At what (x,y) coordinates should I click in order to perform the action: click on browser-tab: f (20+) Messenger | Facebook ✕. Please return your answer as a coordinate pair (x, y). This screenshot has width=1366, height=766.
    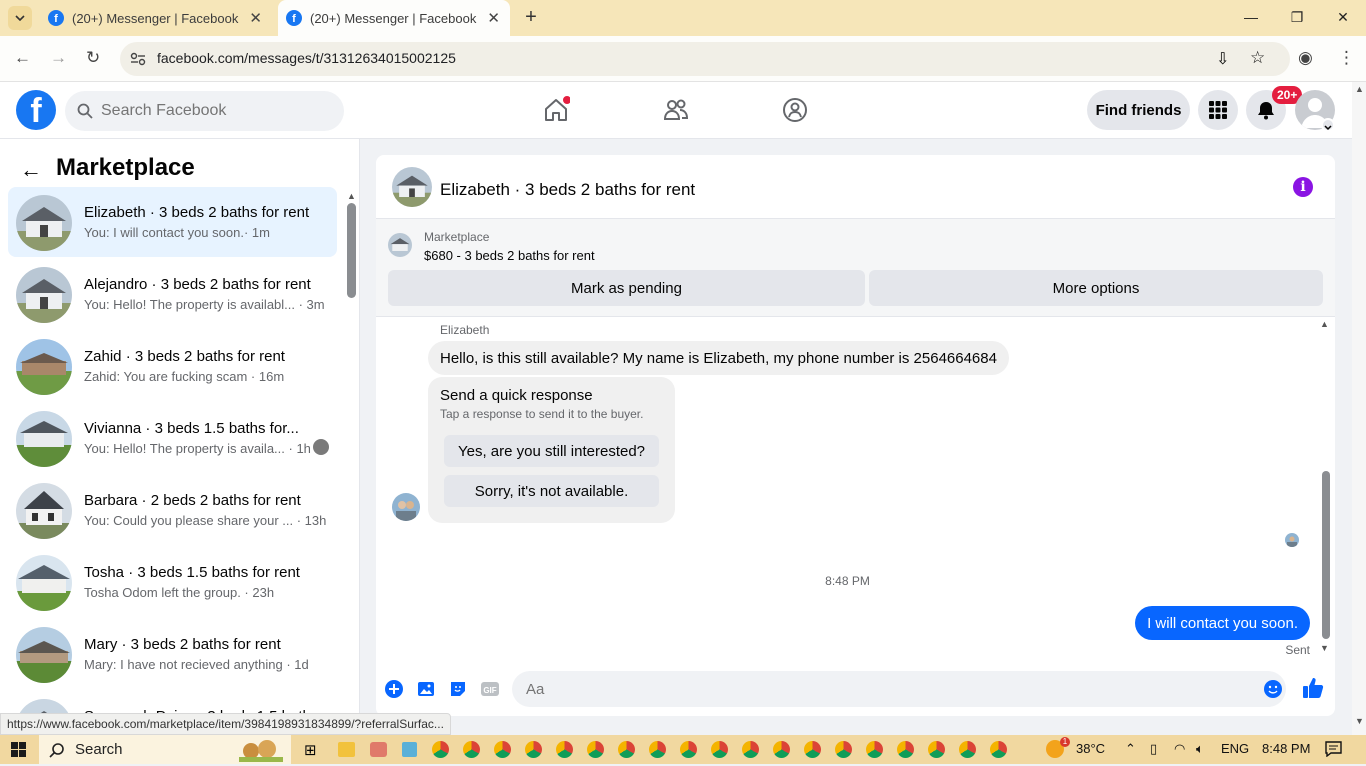
    Looking at the image, I should click on (154, 18).